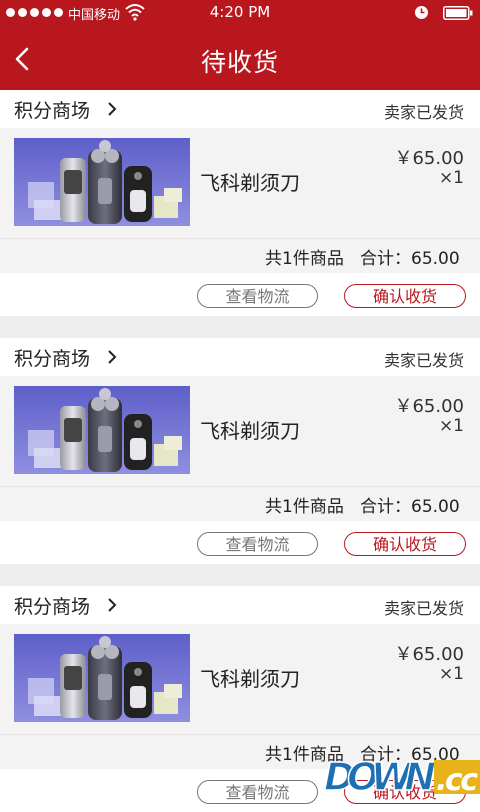 The width and height of the screenshot is (480, 812). I want to click on status-time: 4:20 PM, so click(240, 12).